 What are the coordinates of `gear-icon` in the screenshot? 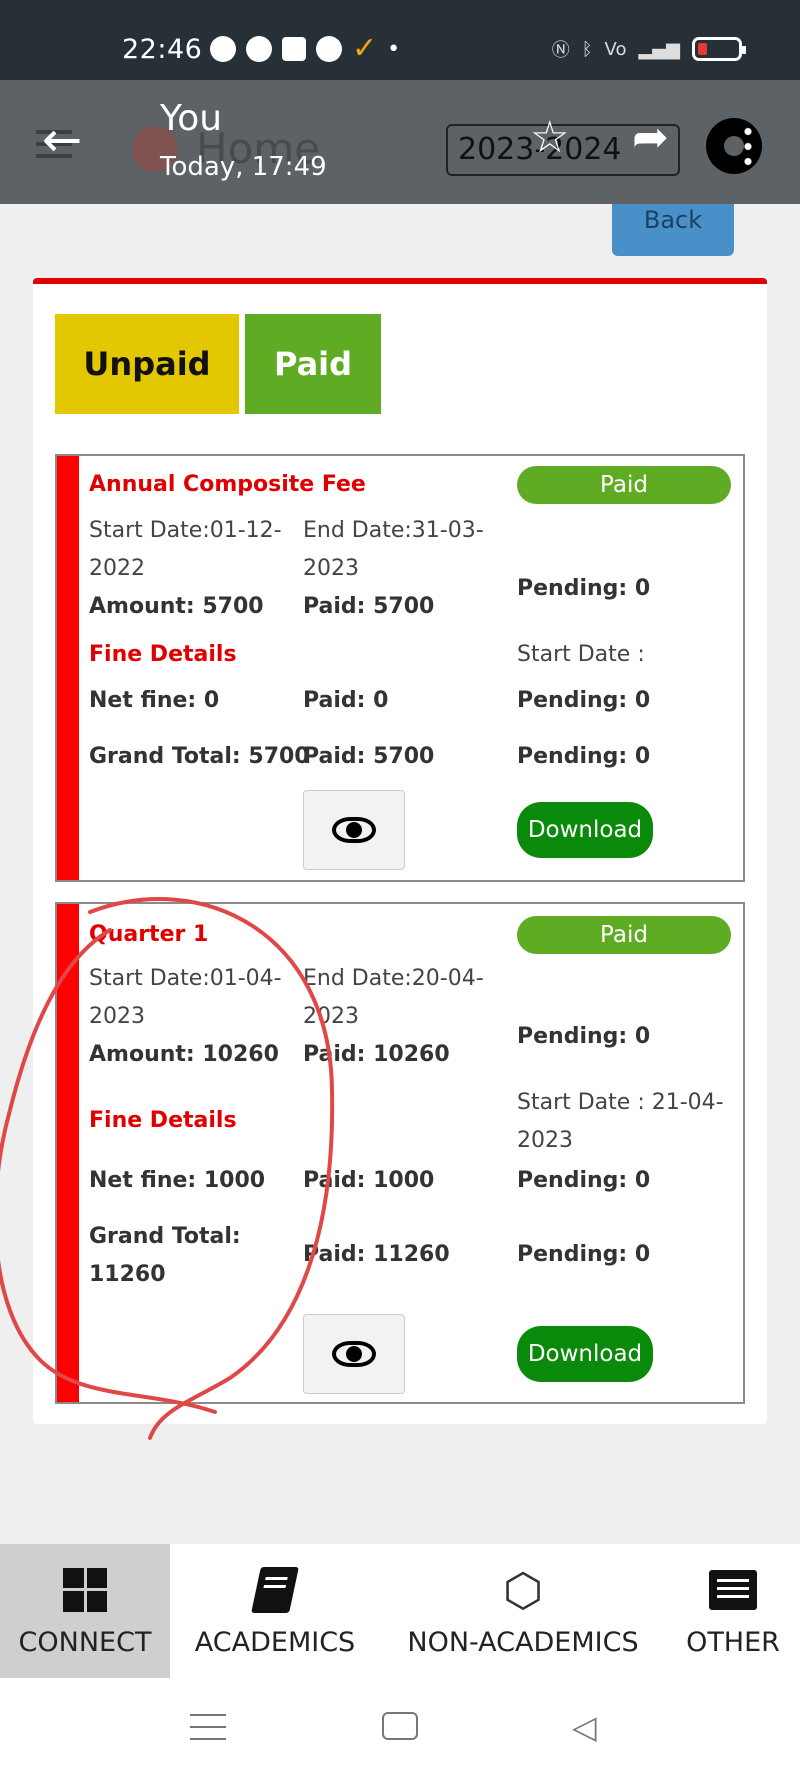 It's located at (734, 146).